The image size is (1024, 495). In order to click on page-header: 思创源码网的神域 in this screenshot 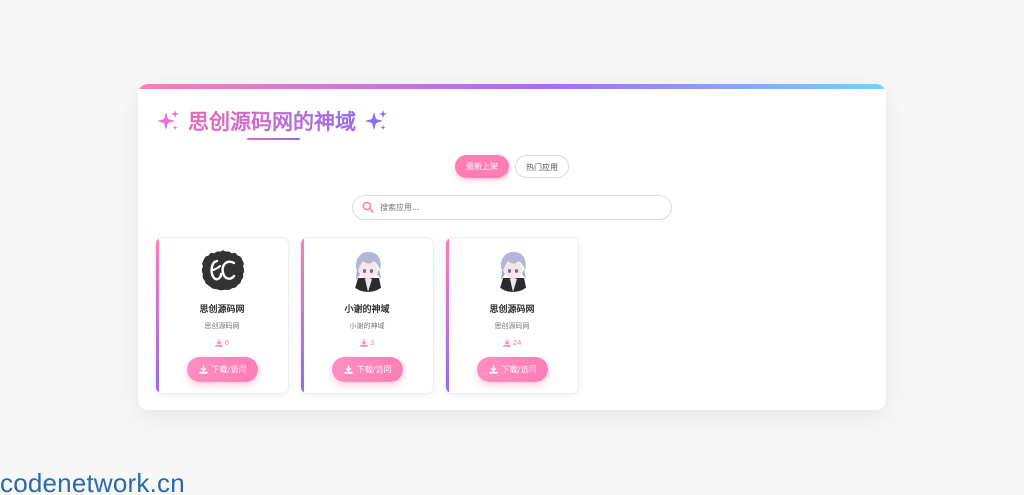, I will do `click(272, 121)`.